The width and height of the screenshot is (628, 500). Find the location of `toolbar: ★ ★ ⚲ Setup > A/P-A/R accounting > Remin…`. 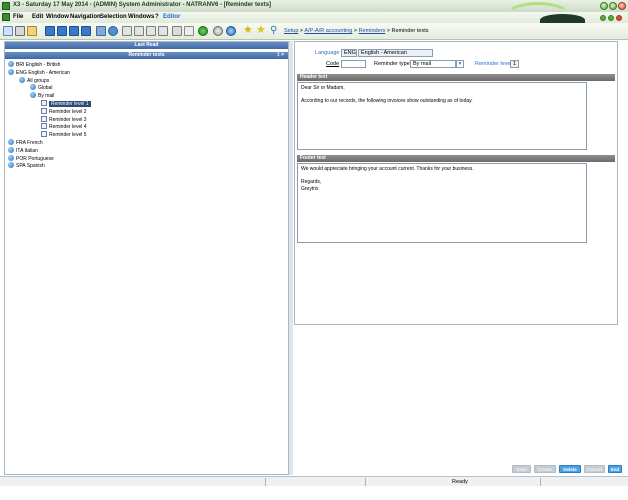

toolbar: ★ ★ ⚲ Setup > A/P-A/R accounting > Remin… is located at coordinates (314, 31).